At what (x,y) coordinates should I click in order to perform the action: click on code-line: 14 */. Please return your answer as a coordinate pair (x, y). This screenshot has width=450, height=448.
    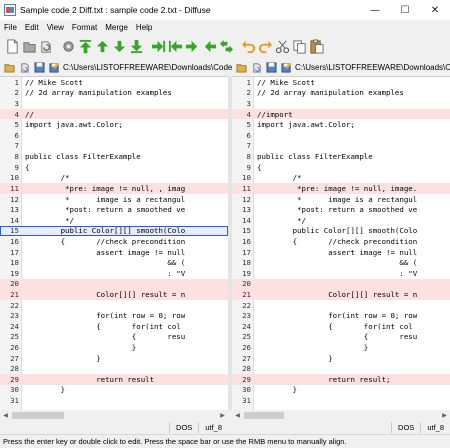
    Looking at the image, I should click on (114, 220).